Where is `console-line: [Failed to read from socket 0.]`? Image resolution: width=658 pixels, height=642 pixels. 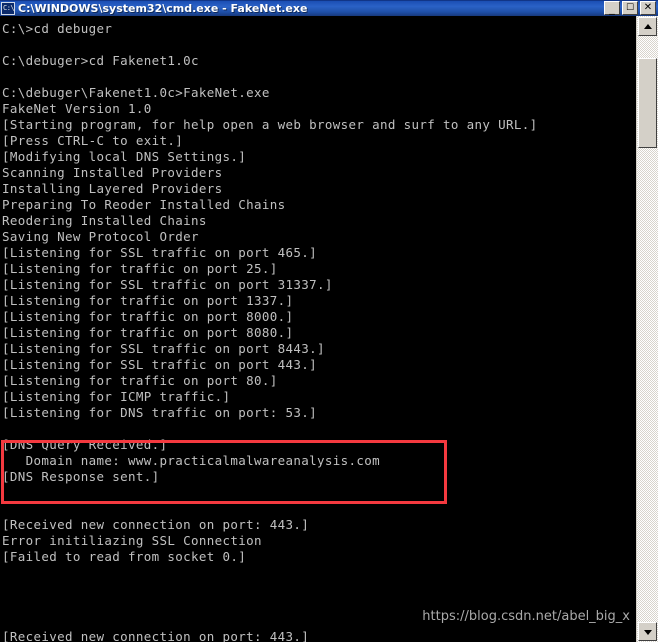 console-line: [Failed to read from socket 0.] is located at coordinates (124, 556).